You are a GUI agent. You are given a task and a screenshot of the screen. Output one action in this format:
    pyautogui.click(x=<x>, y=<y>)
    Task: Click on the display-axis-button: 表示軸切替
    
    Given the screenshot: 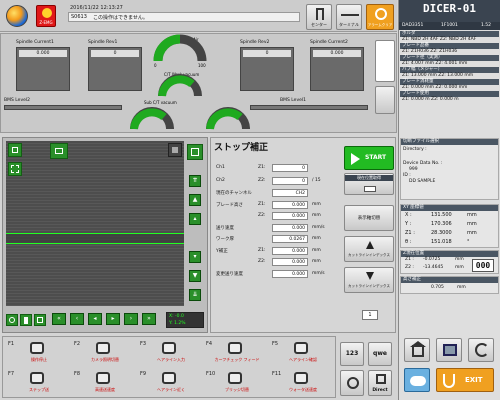 What is the action you would take?
    pyautogui.click(x=369, y=218)
    